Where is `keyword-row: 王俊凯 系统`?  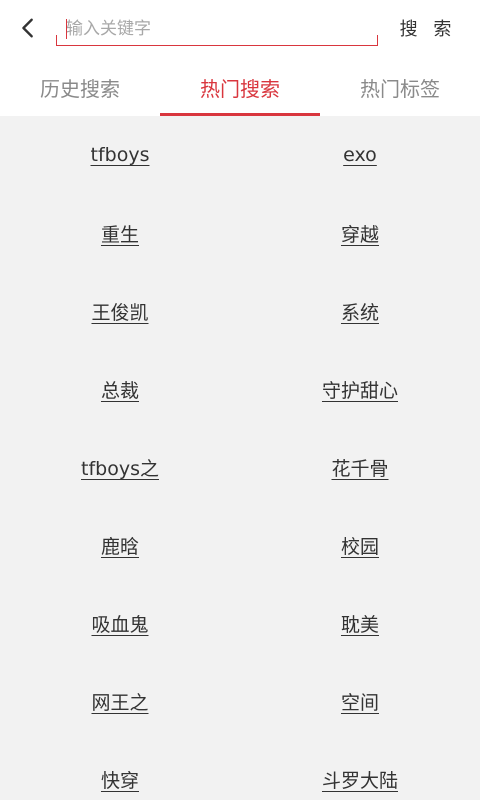 keyword-row: 王俊凯 系统 is located at coordinates (240, 311).